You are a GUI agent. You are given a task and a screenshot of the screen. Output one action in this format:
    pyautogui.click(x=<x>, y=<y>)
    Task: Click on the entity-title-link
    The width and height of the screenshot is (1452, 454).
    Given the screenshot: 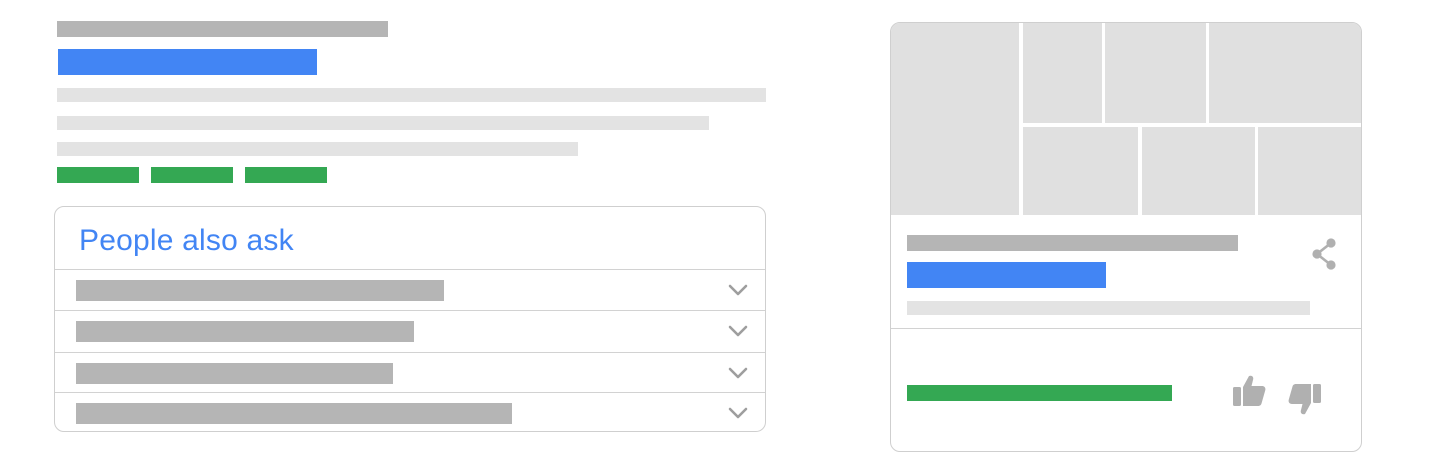 What is the action you would take?
    pyautogui.click(x=1006, y=275)
    